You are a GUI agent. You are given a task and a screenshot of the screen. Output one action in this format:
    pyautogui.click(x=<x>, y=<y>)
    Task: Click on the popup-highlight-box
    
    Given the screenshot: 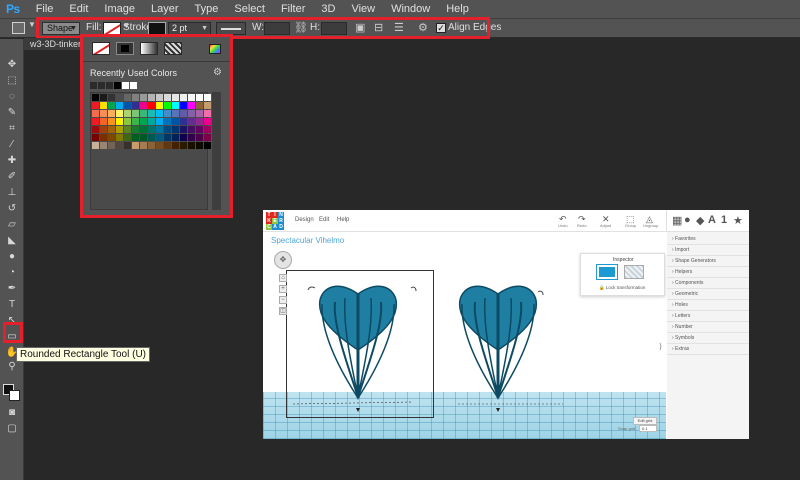 What is the action you would take?
    pyautogui.click(x=156, y=126)
    